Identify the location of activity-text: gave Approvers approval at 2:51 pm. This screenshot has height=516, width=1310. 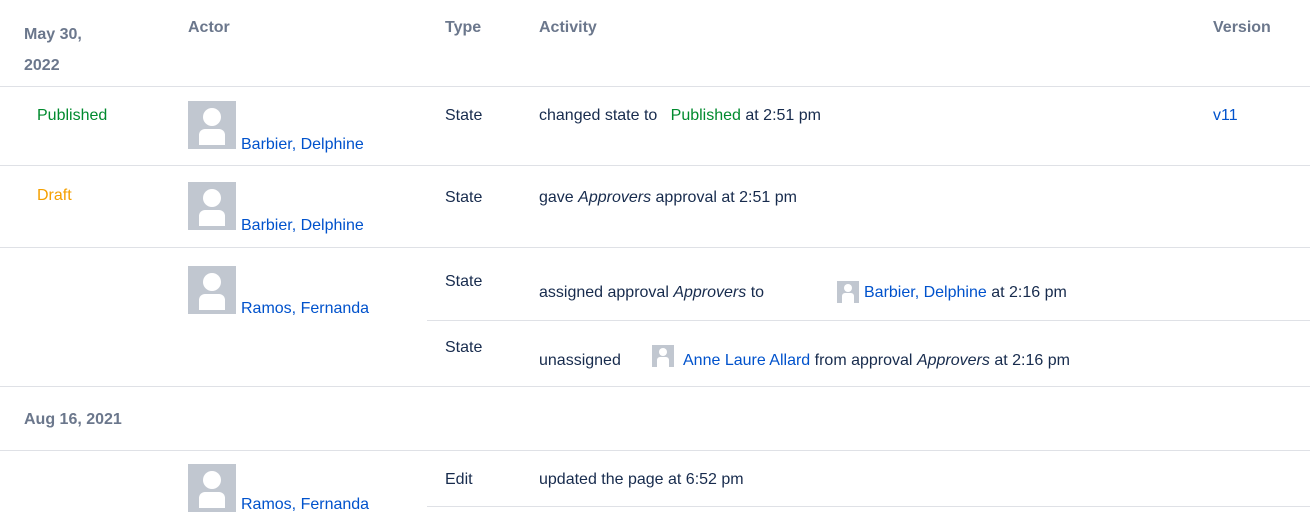
(668, 198).